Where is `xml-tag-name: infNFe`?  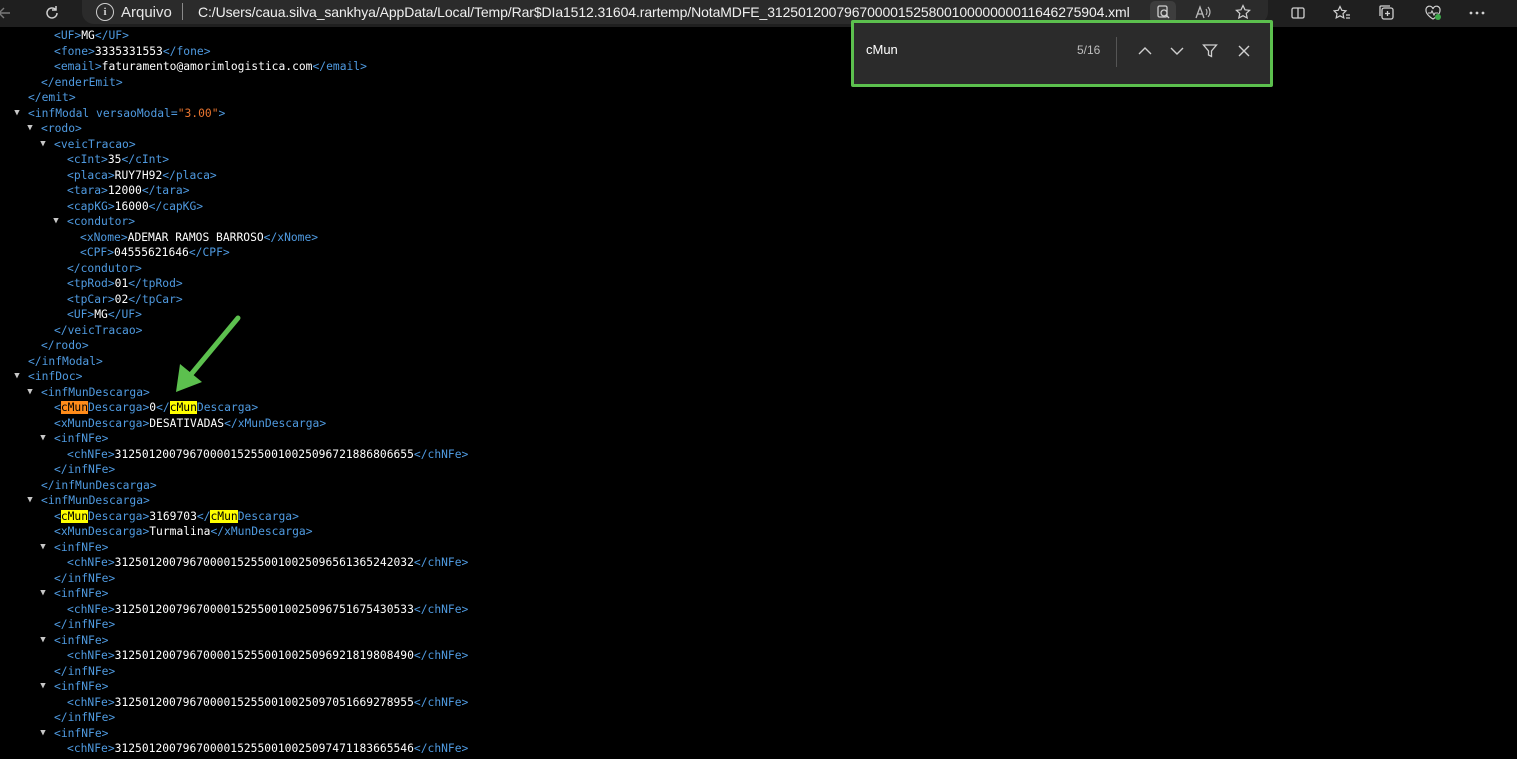 xml-tag-name: infNFe is located at coordinates (88, 671).